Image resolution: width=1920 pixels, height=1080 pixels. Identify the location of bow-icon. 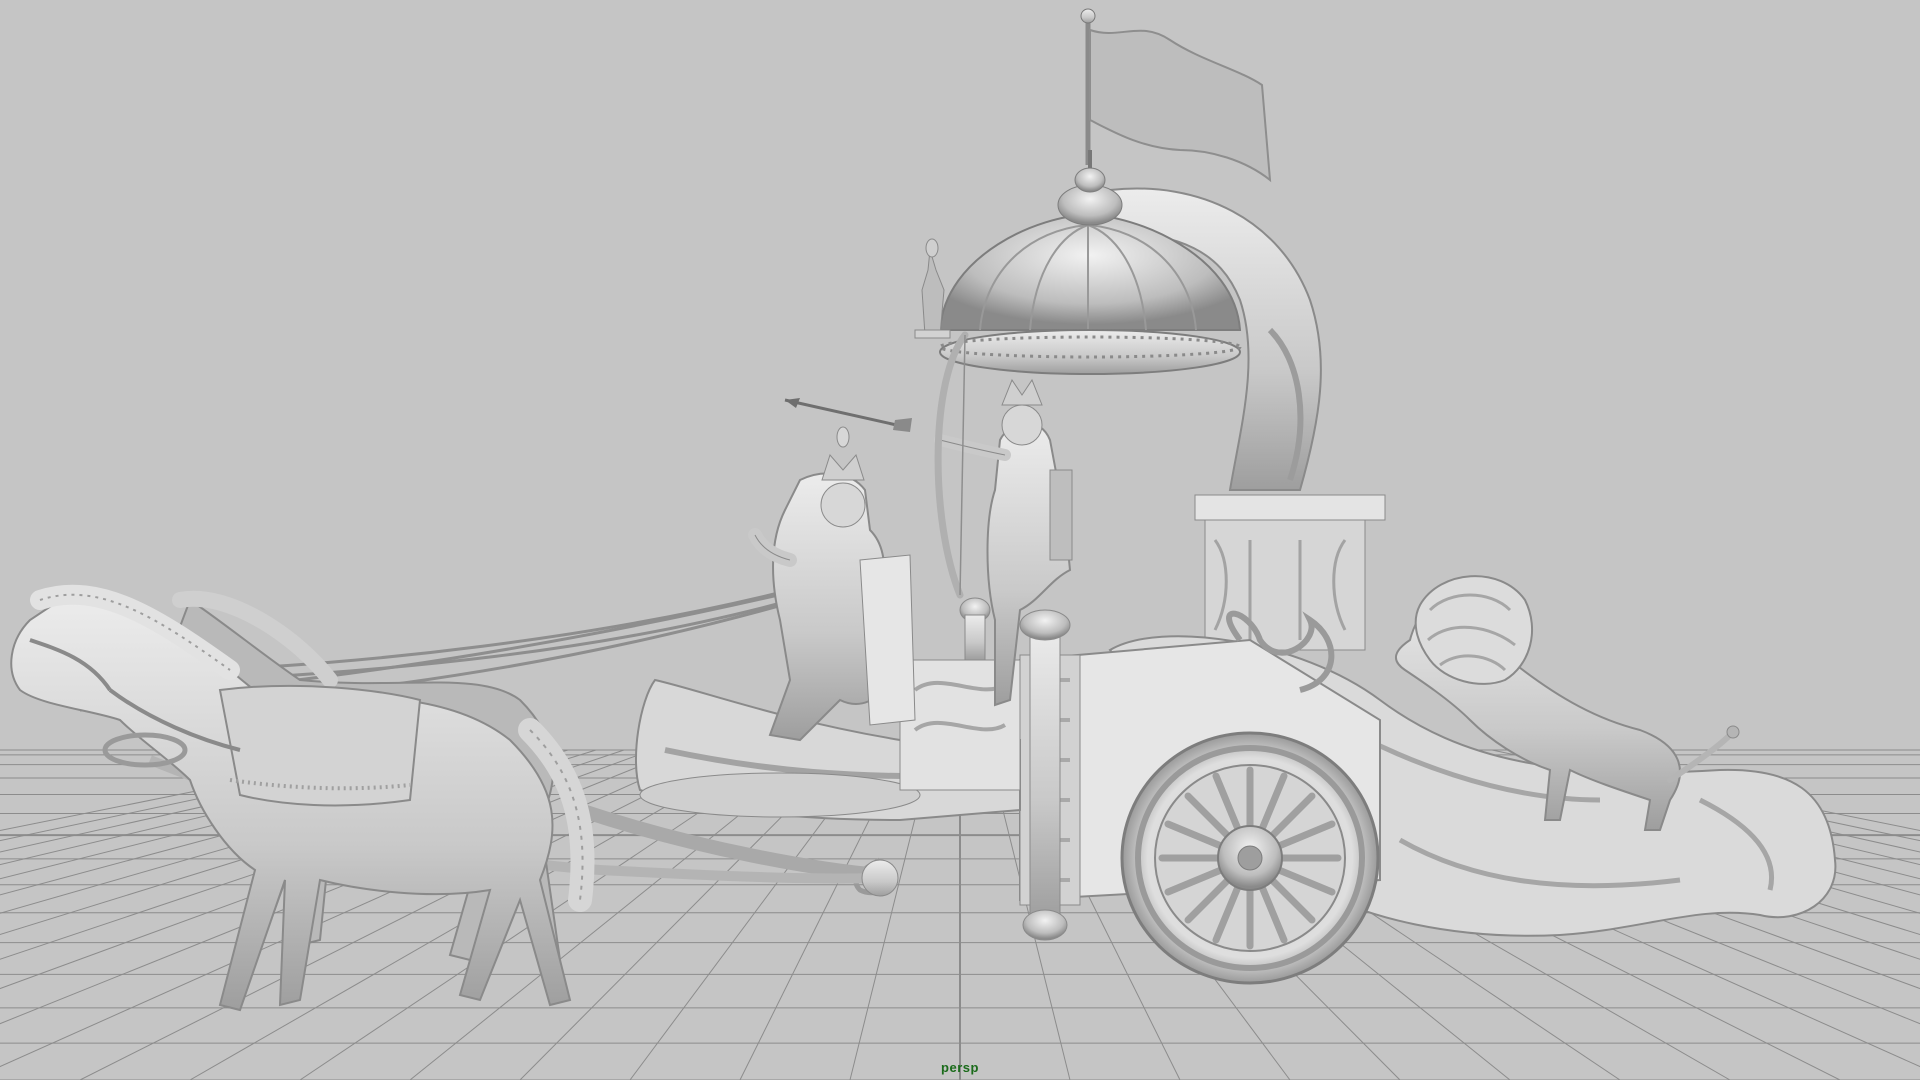
(951, 465).